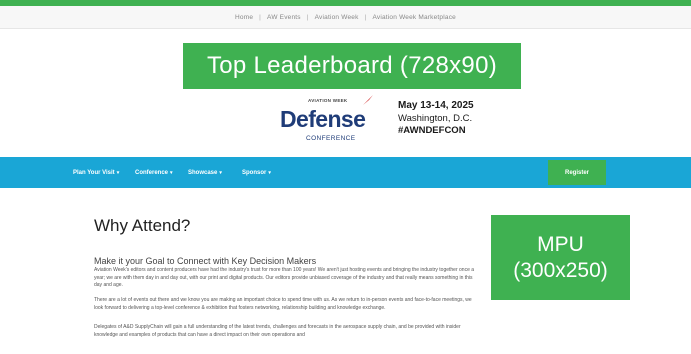  I want to click on event-location: Washington, D.C., so click(435, 118).